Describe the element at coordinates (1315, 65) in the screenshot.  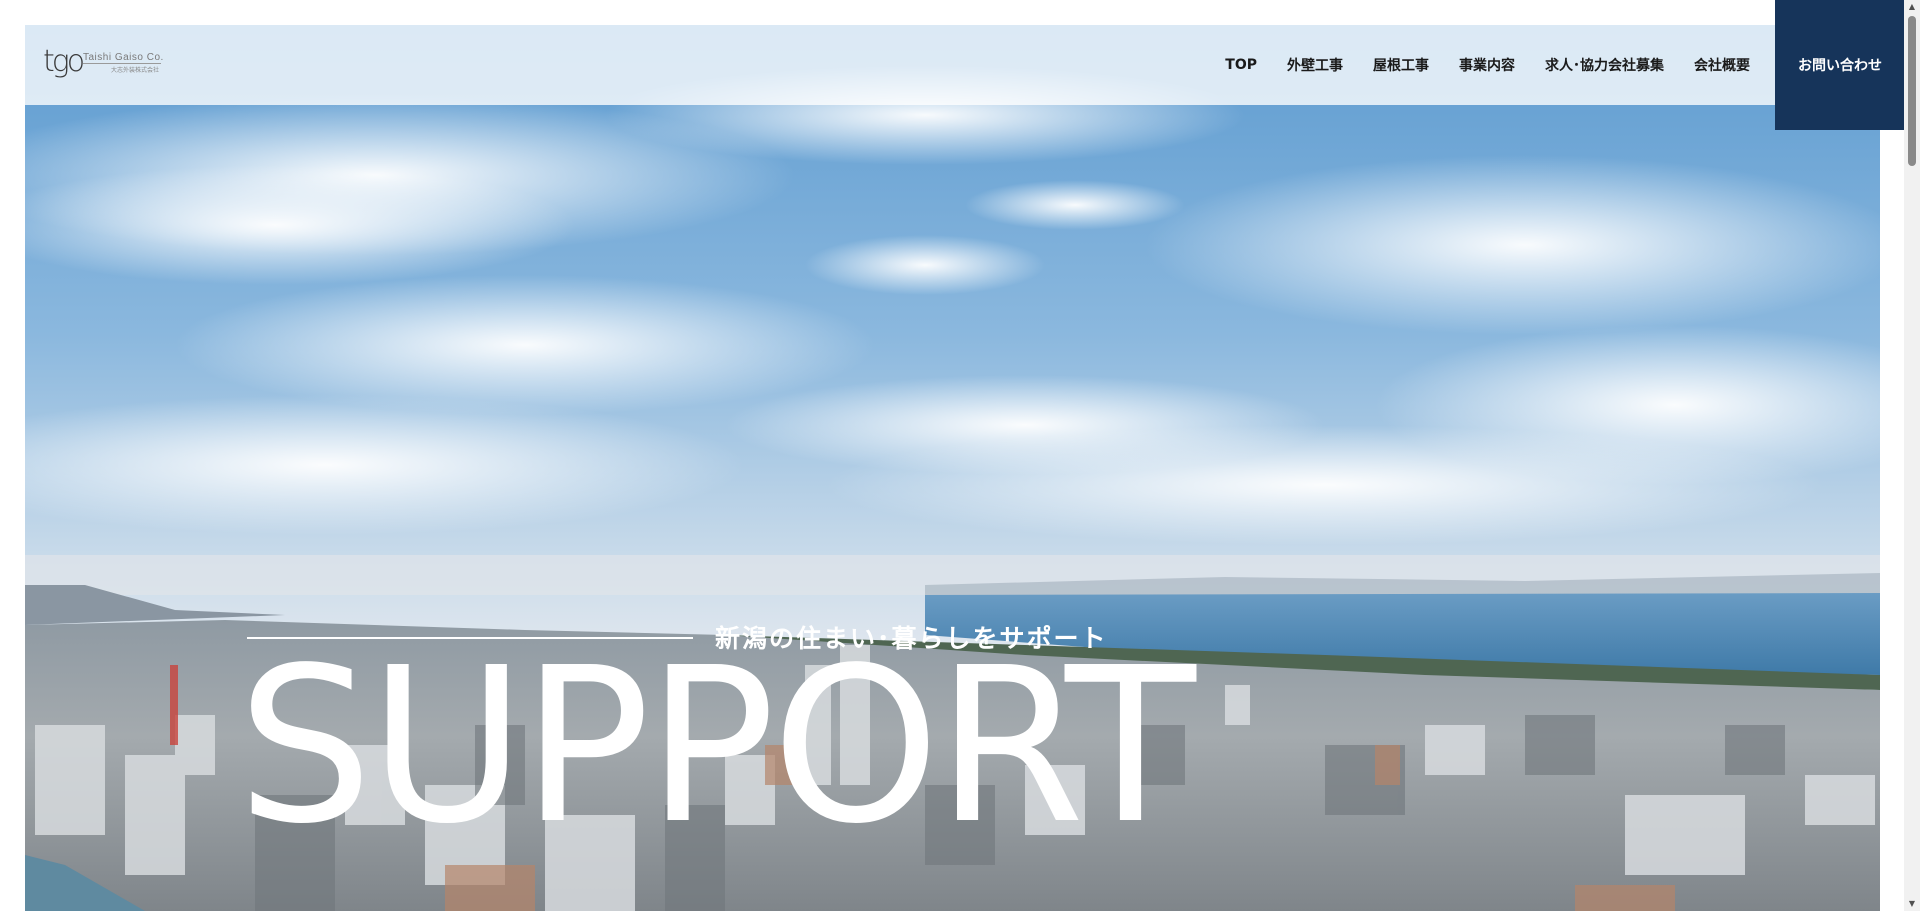
I see `nav-item-exterior-wall: 外壁工事` at that location.